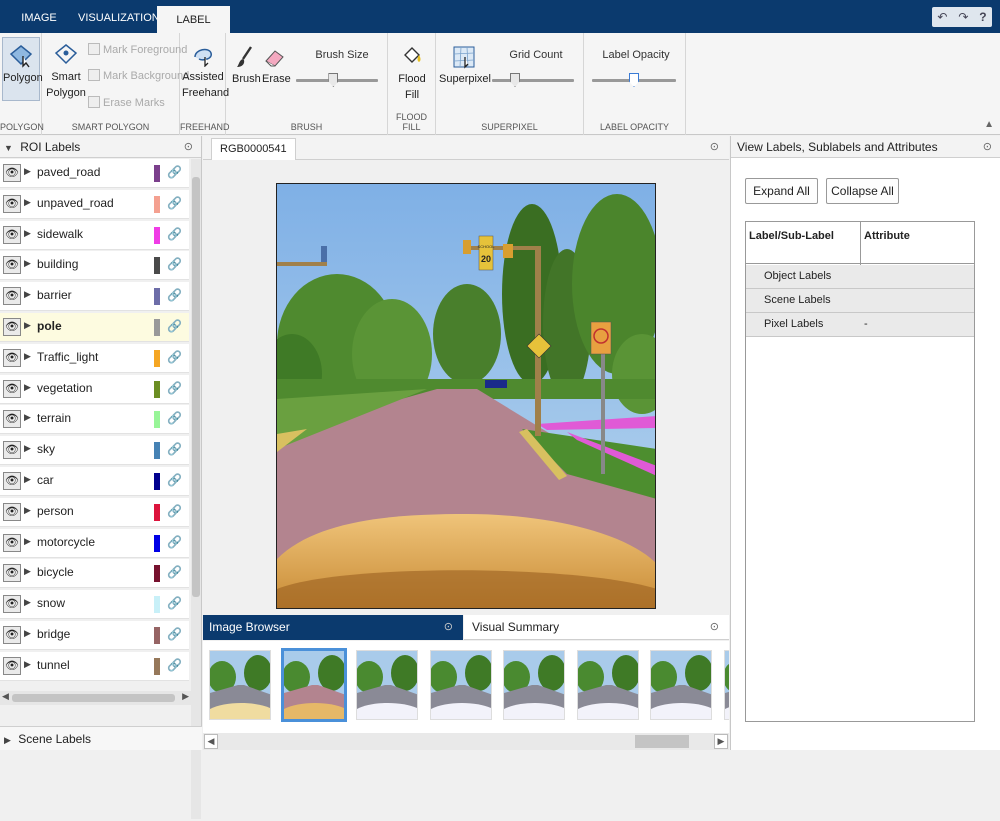  What do you see at coordinates (196, 387) in the screenshot?
I see `roi-list-scroll-thumb` at bounding box center [196, 387].